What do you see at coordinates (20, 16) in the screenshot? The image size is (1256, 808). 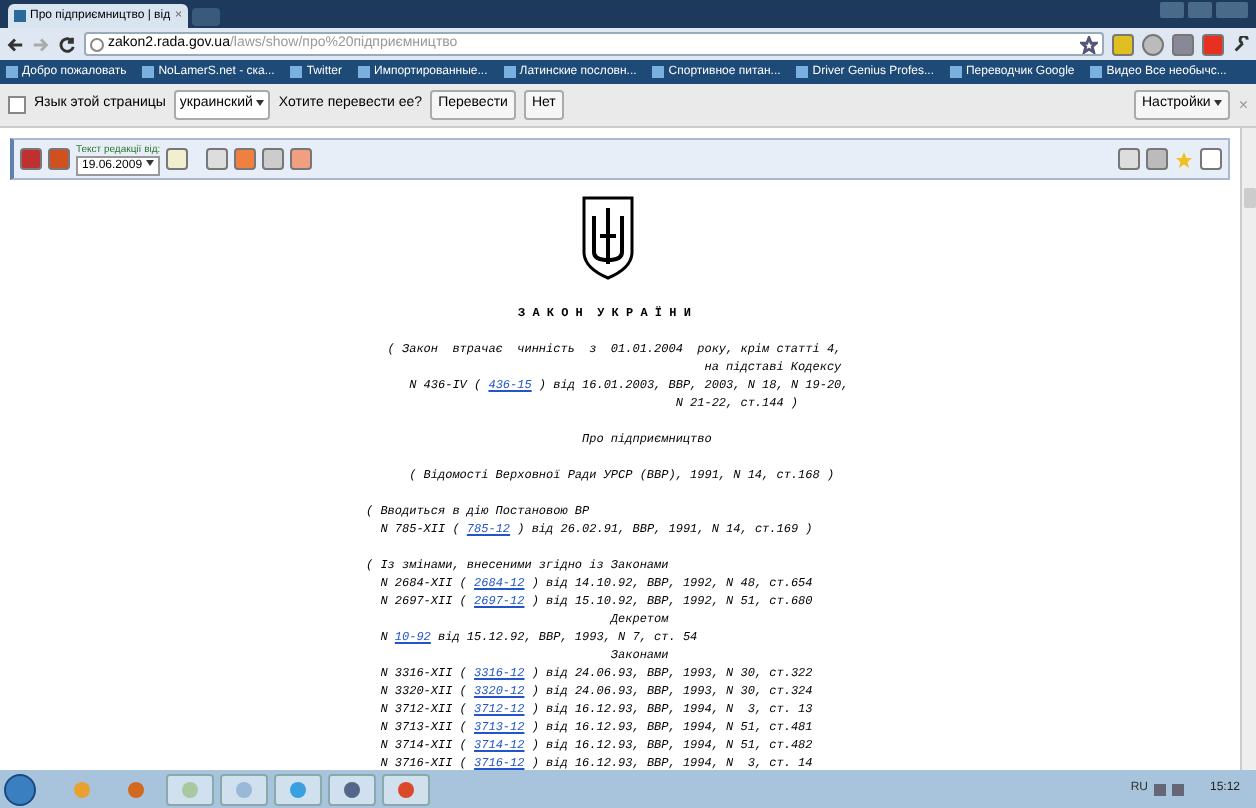 I see `page-icon` at bounding box center [20, 16].